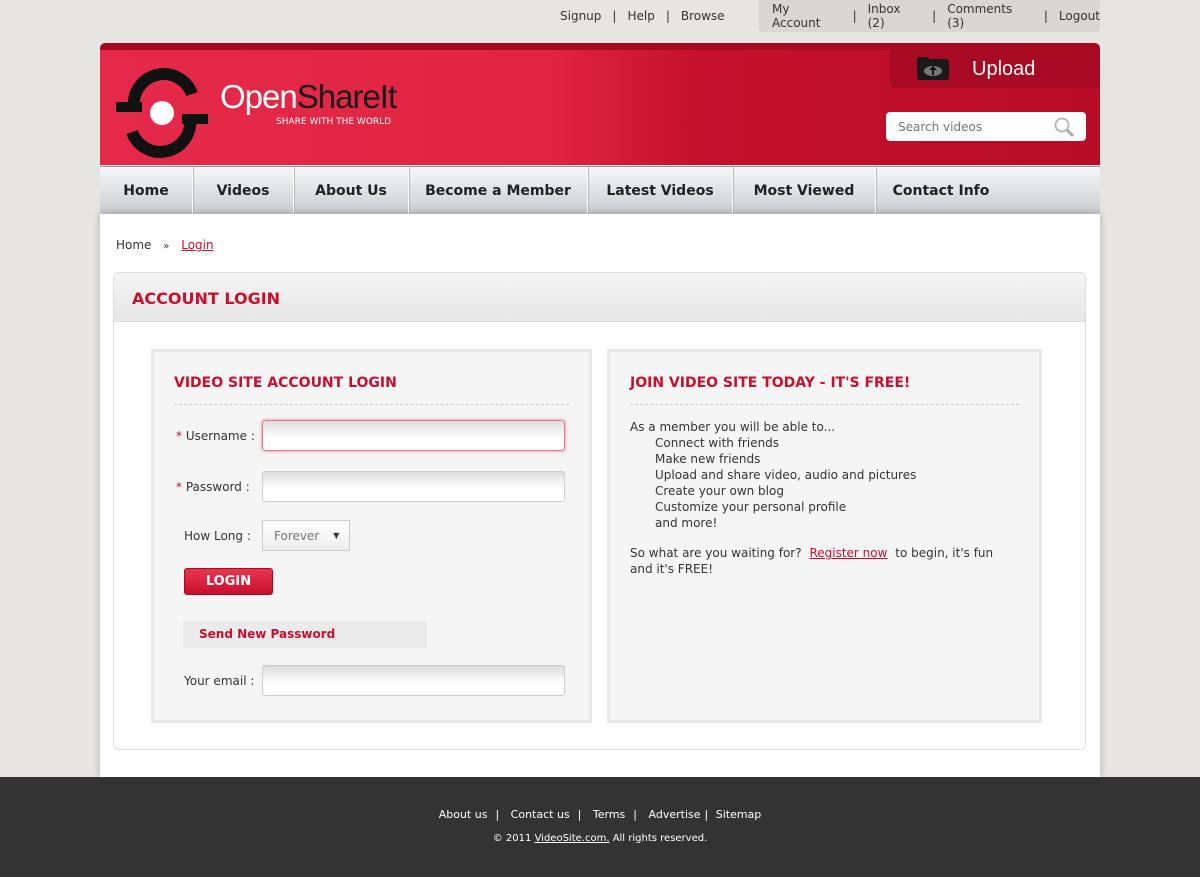 Image resolution: width=1200 pixels, height=877 pixels. I want to click on footer-contact-link: Contact us, so click(540, 814).